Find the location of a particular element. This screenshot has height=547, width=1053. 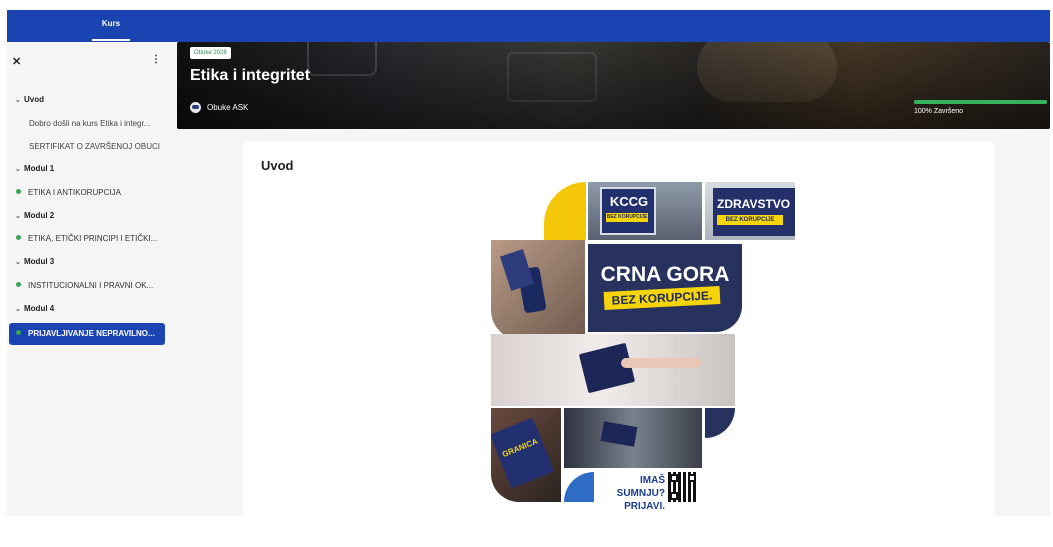

lesson-label: SERTIFIKAT O ZAVRŠENOJ OBUCI is located at coordinates (94, 146).